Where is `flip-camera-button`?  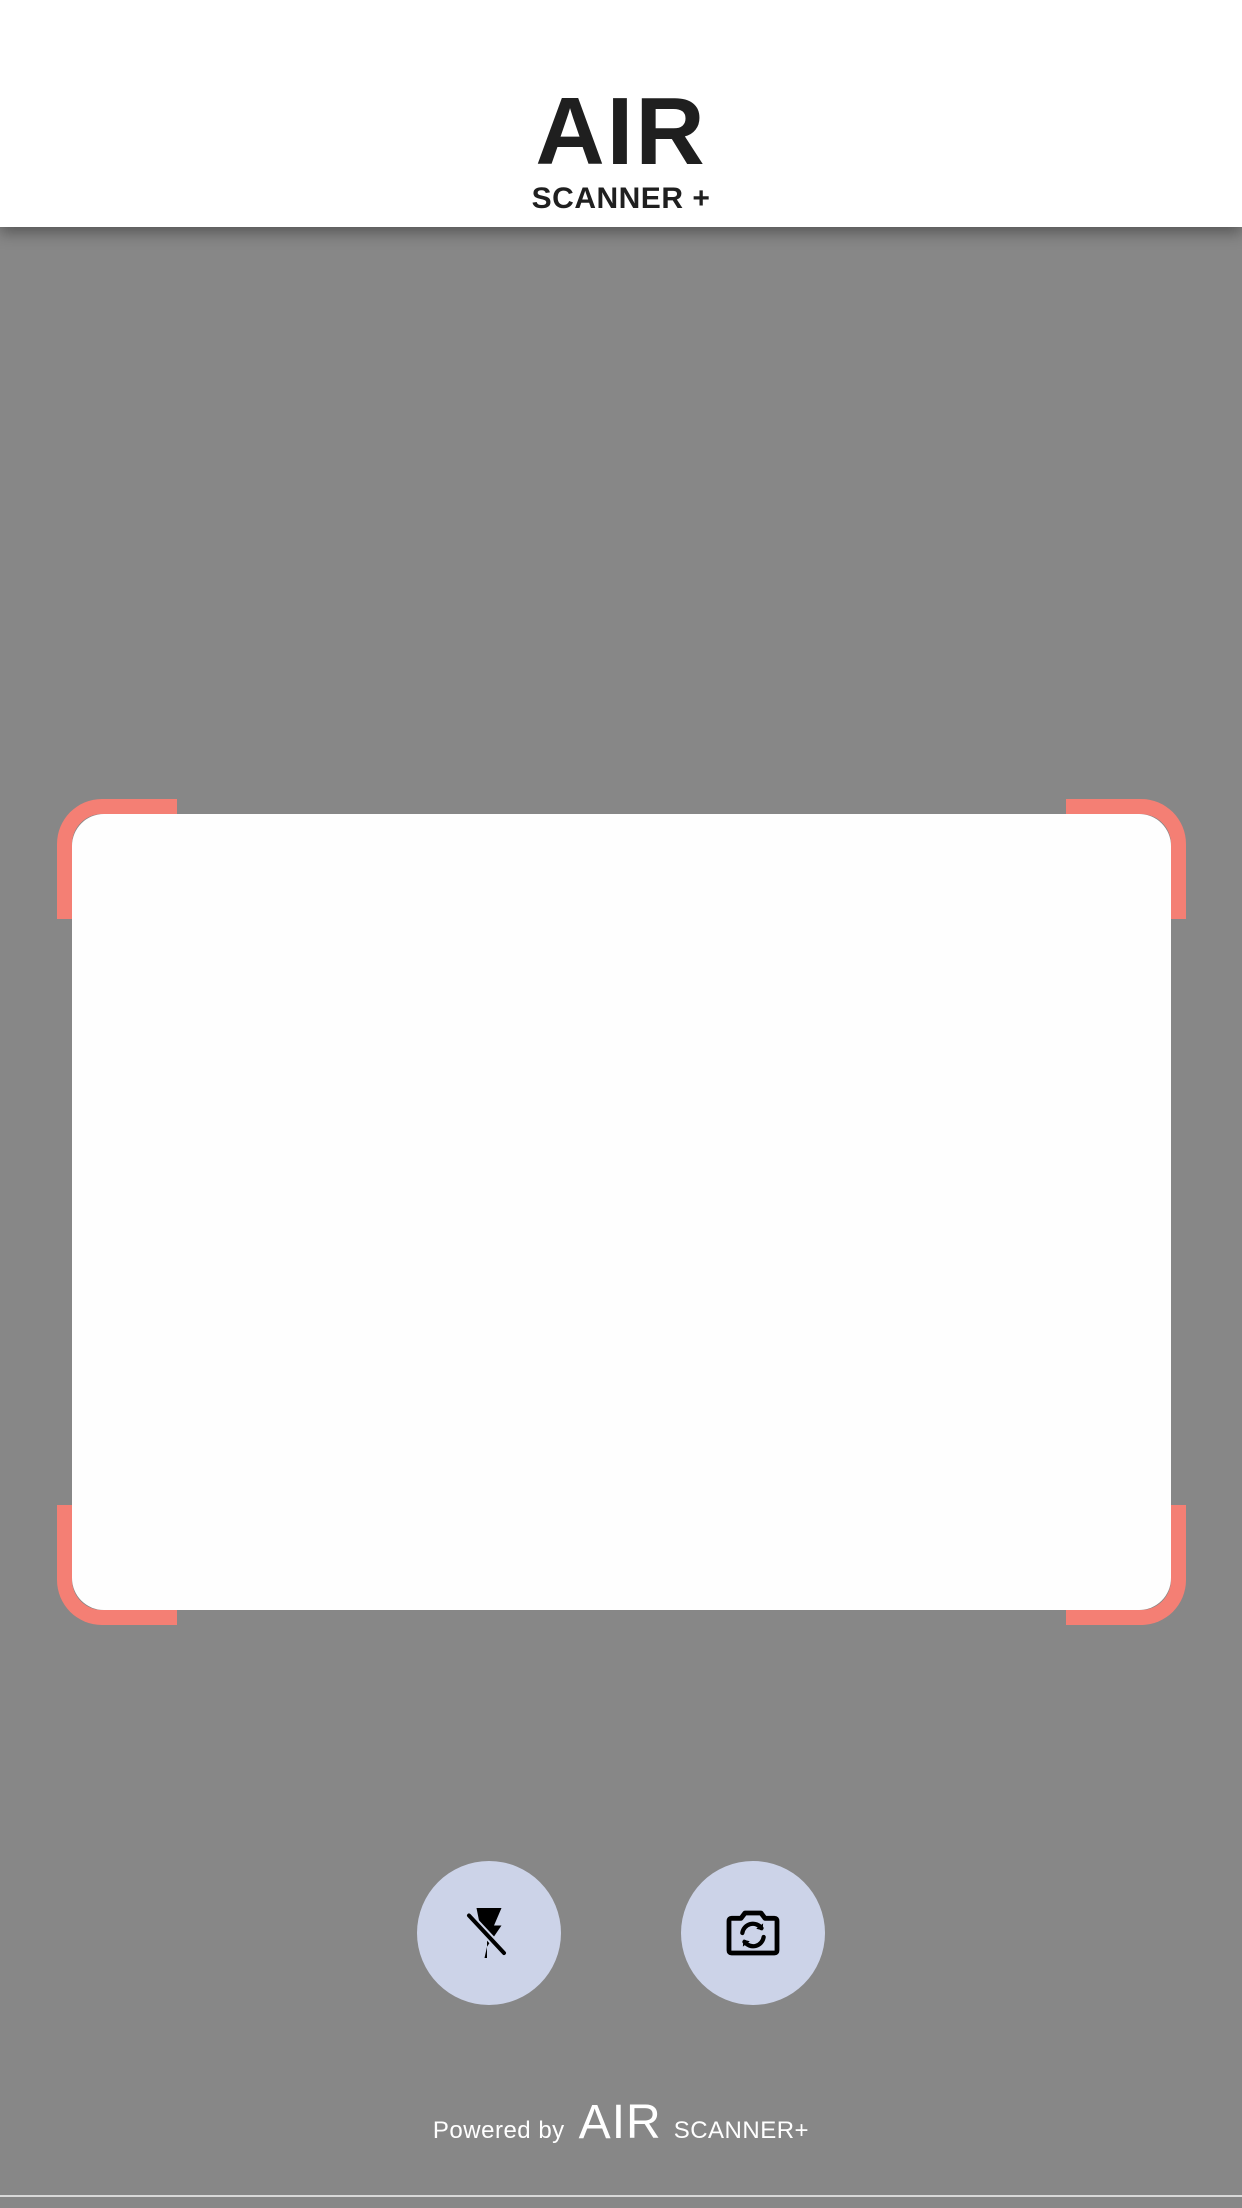
flip-camera-button is located at coordinates (753, 1933).